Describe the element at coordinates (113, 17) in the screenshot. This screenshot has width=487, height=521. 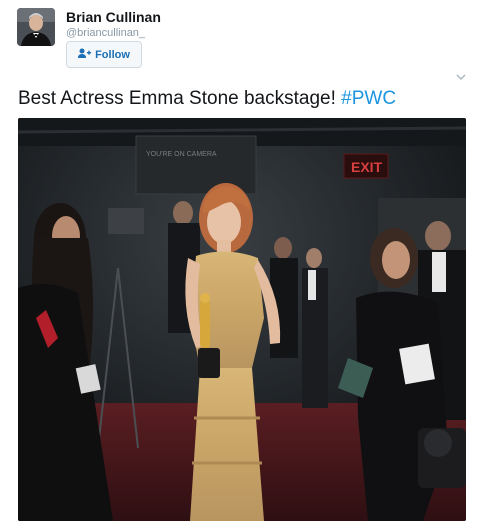
I see `display-name: Brian Cullinan` at that location.